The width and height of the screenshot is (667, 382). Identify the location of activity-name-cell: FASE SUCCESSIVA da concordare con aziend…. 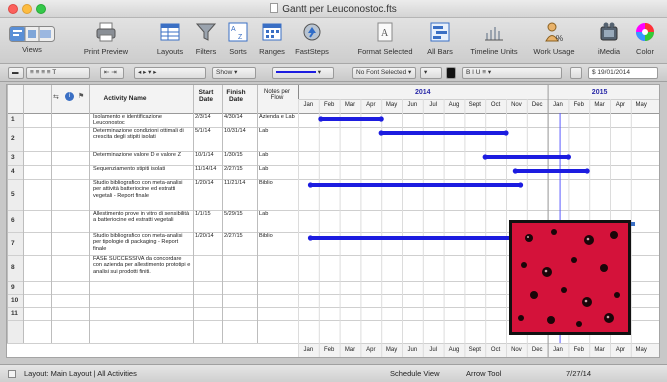
(142, 268).